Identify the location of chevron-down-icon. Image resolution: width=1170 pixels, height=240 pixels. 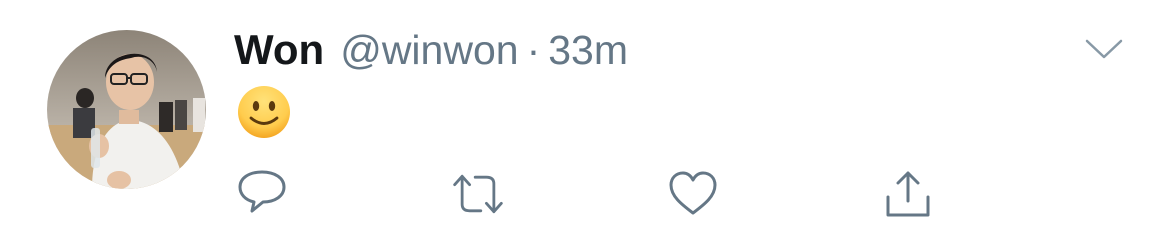
(1104, 49).